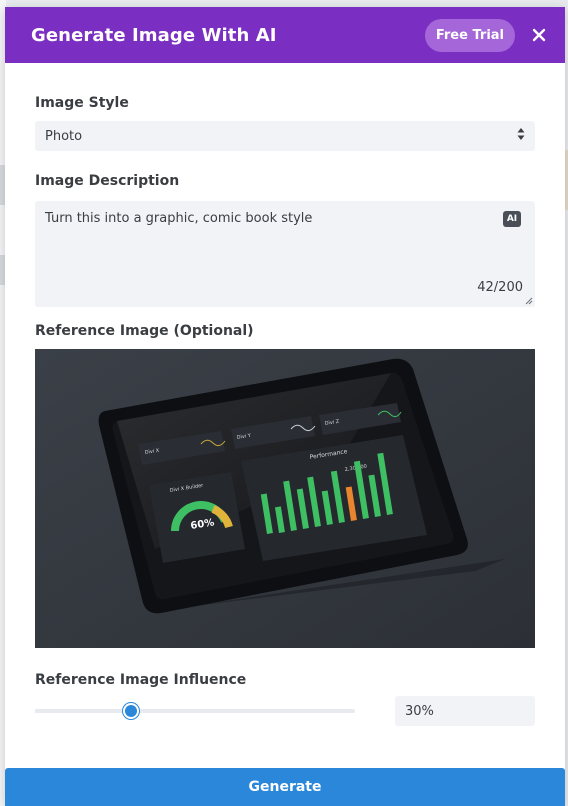 The image size is (568, 806). Describe the element at coordinates (107, 181) in the screenshot. I see `image-description-label: Image Description` at that location.